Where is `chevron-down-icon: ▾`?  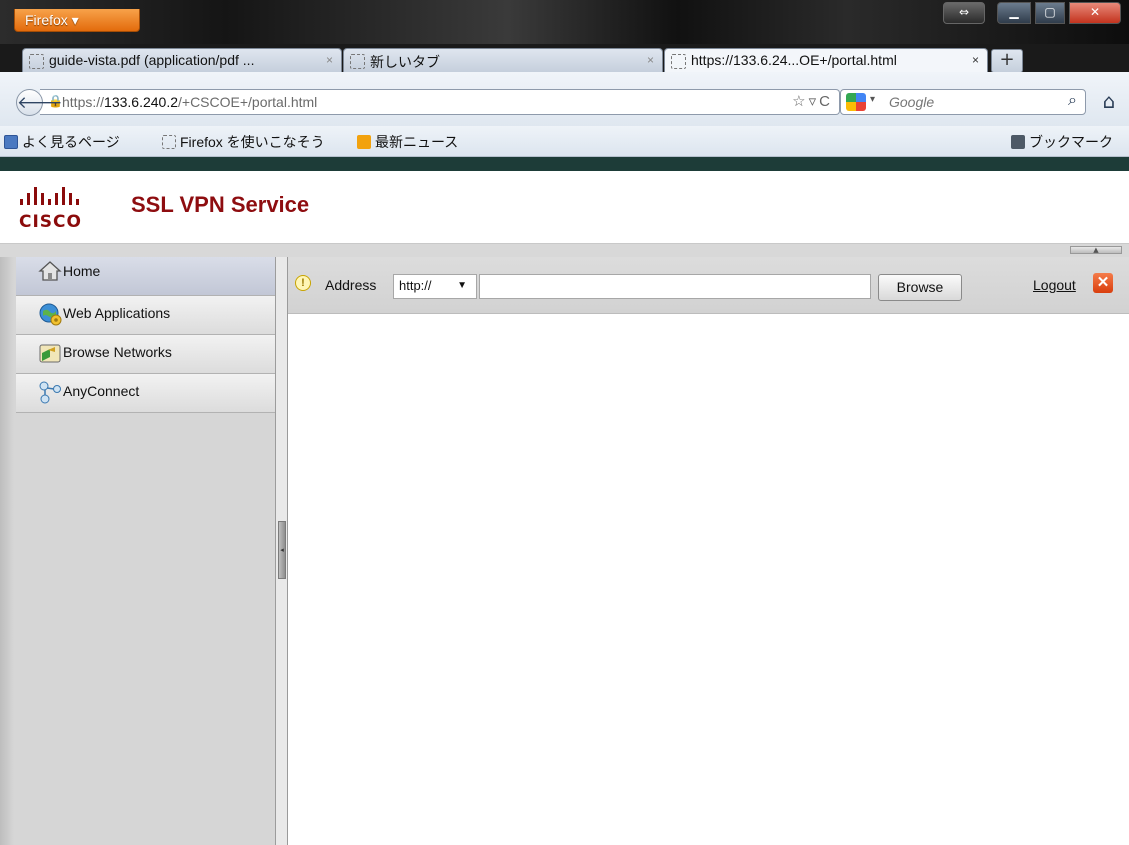 chevron-down-icon: ▾ is located at coordinates (872, 99).